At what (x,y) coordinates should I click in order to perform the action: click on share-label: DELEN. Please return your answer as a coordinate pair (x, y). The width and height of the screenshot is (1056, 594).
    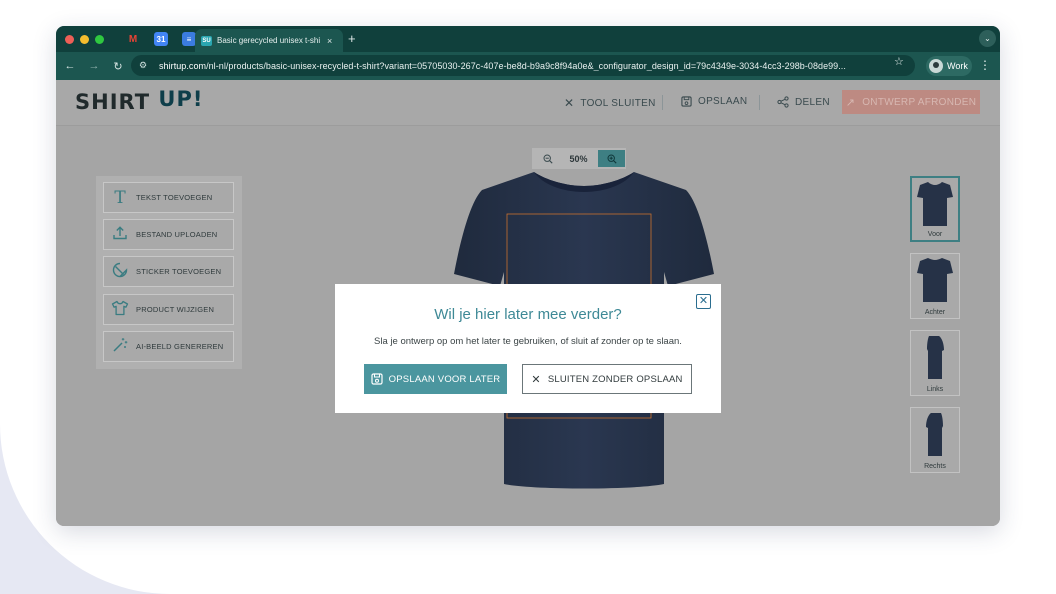
    Looking at the image, I should click on (812, 102).